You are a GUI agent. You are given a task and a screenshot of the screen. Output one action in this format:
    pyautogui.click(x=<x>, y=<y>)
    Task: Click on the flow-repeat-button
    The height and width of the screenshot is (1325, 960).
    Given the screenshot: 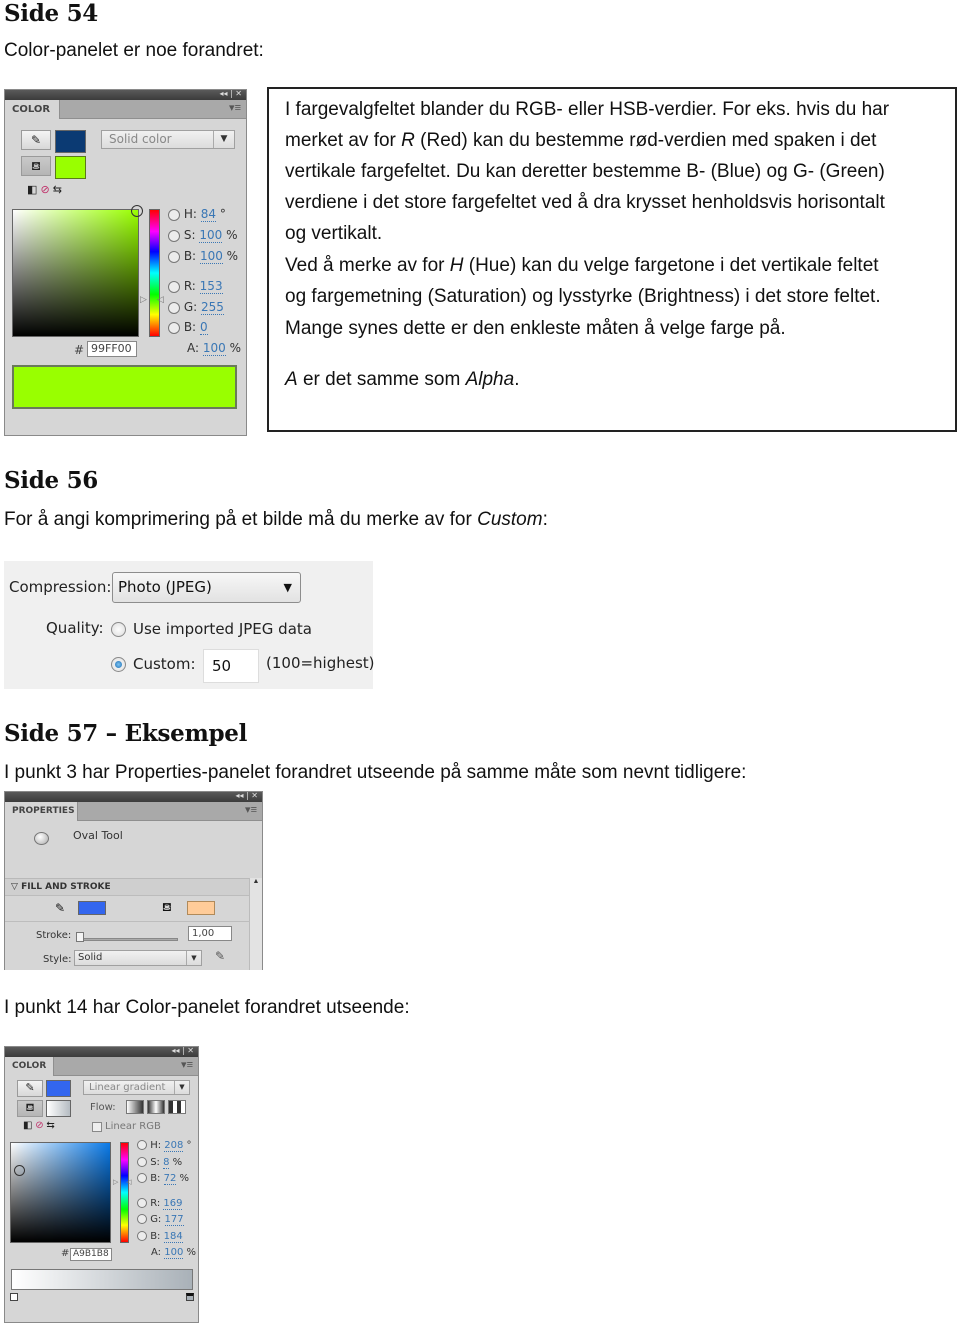 What is the action you would take?
    pyautogui.click(x=177, y=1107)
    